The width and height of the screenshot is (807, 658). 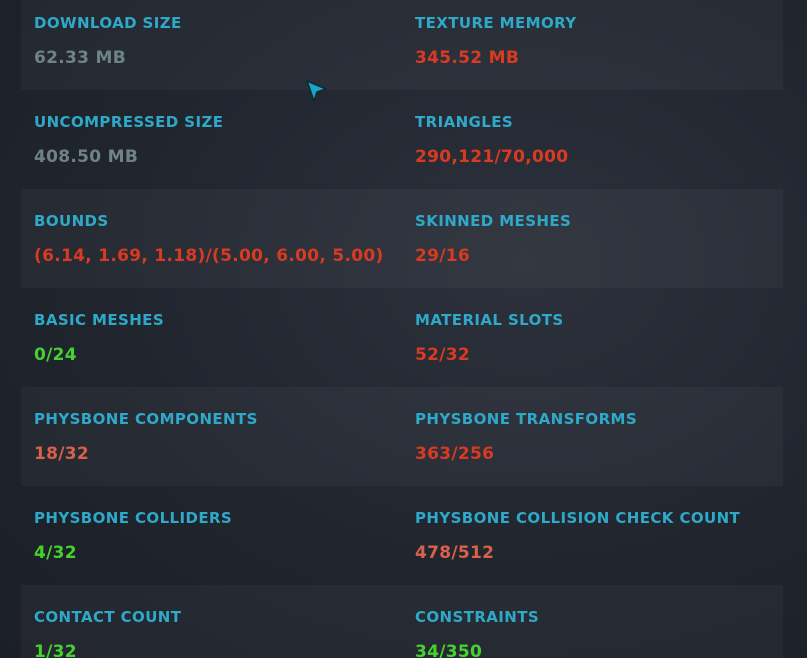 What do you see at coordinates (129, 122) in the screenshot?
I see `stat-label: UNCOMPRESSED SIZE` at bounding box center [129, 122].